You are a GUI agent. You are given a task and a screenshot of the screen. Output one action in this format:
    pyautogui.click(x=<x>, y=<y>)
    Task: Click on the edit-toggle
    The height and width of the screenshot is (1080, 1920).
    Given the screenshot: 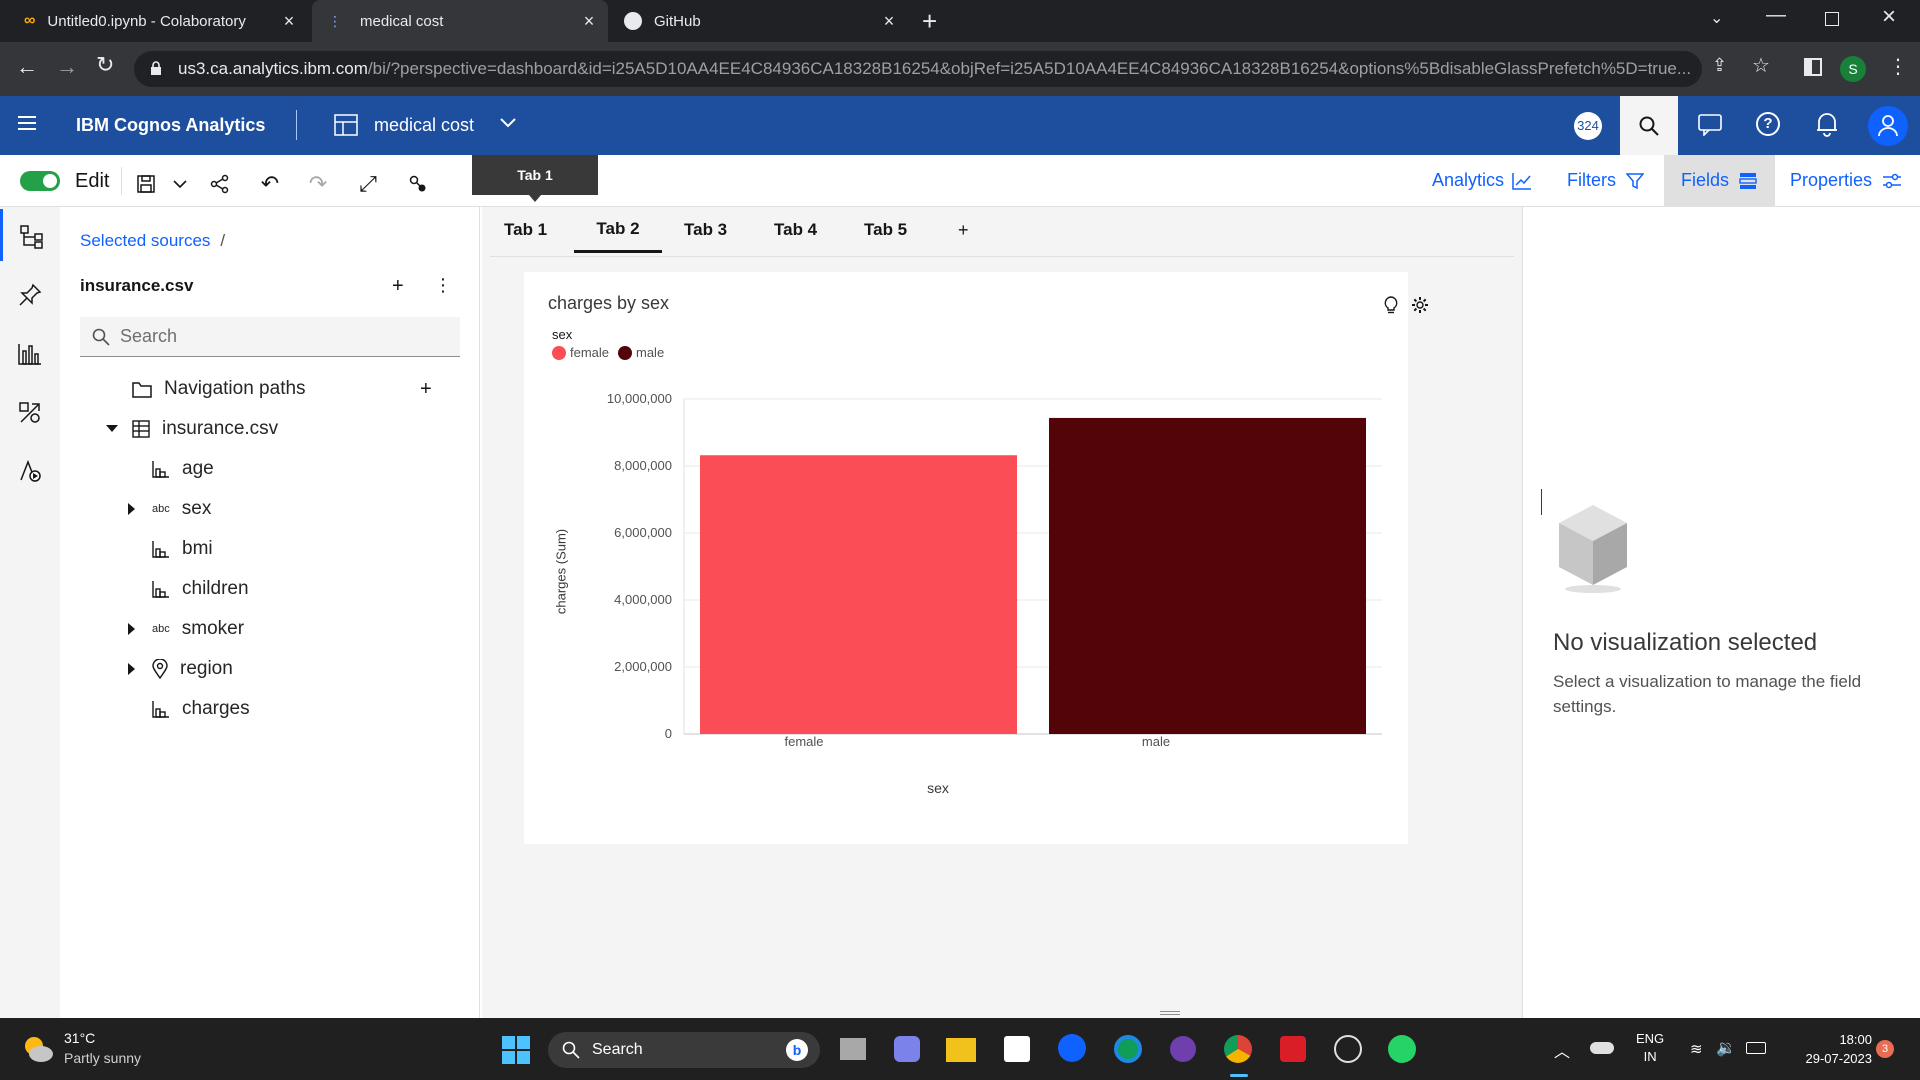 What is the action you would take?
    pyautogui.click(x=40, y=181)
    